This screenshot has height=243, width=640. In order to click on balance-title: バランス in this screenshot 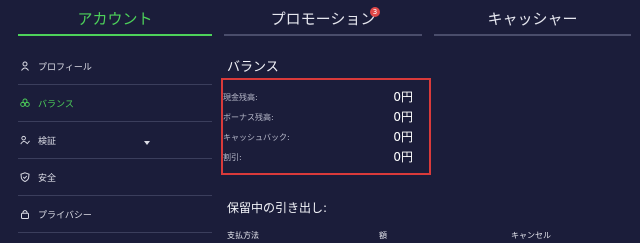, I will do `click(253, 67)`.